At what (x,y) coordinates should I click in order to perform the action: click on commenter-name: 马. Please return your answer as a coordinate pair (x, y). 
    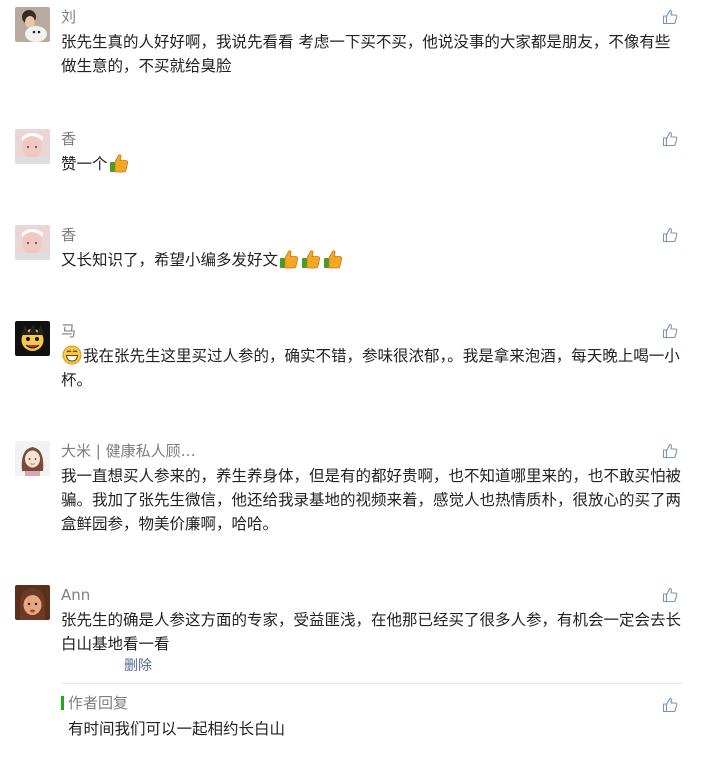
    Looking at the image, I should click on (69, 331).